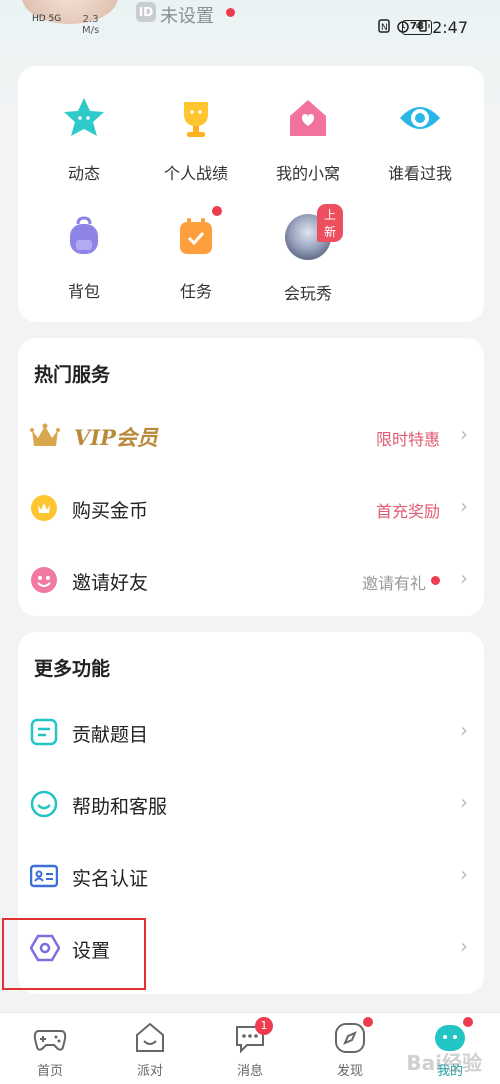 The width and height of the screenshot is (500, 1084). I want to click on nav-discover: 发现, so click(350, 1048).